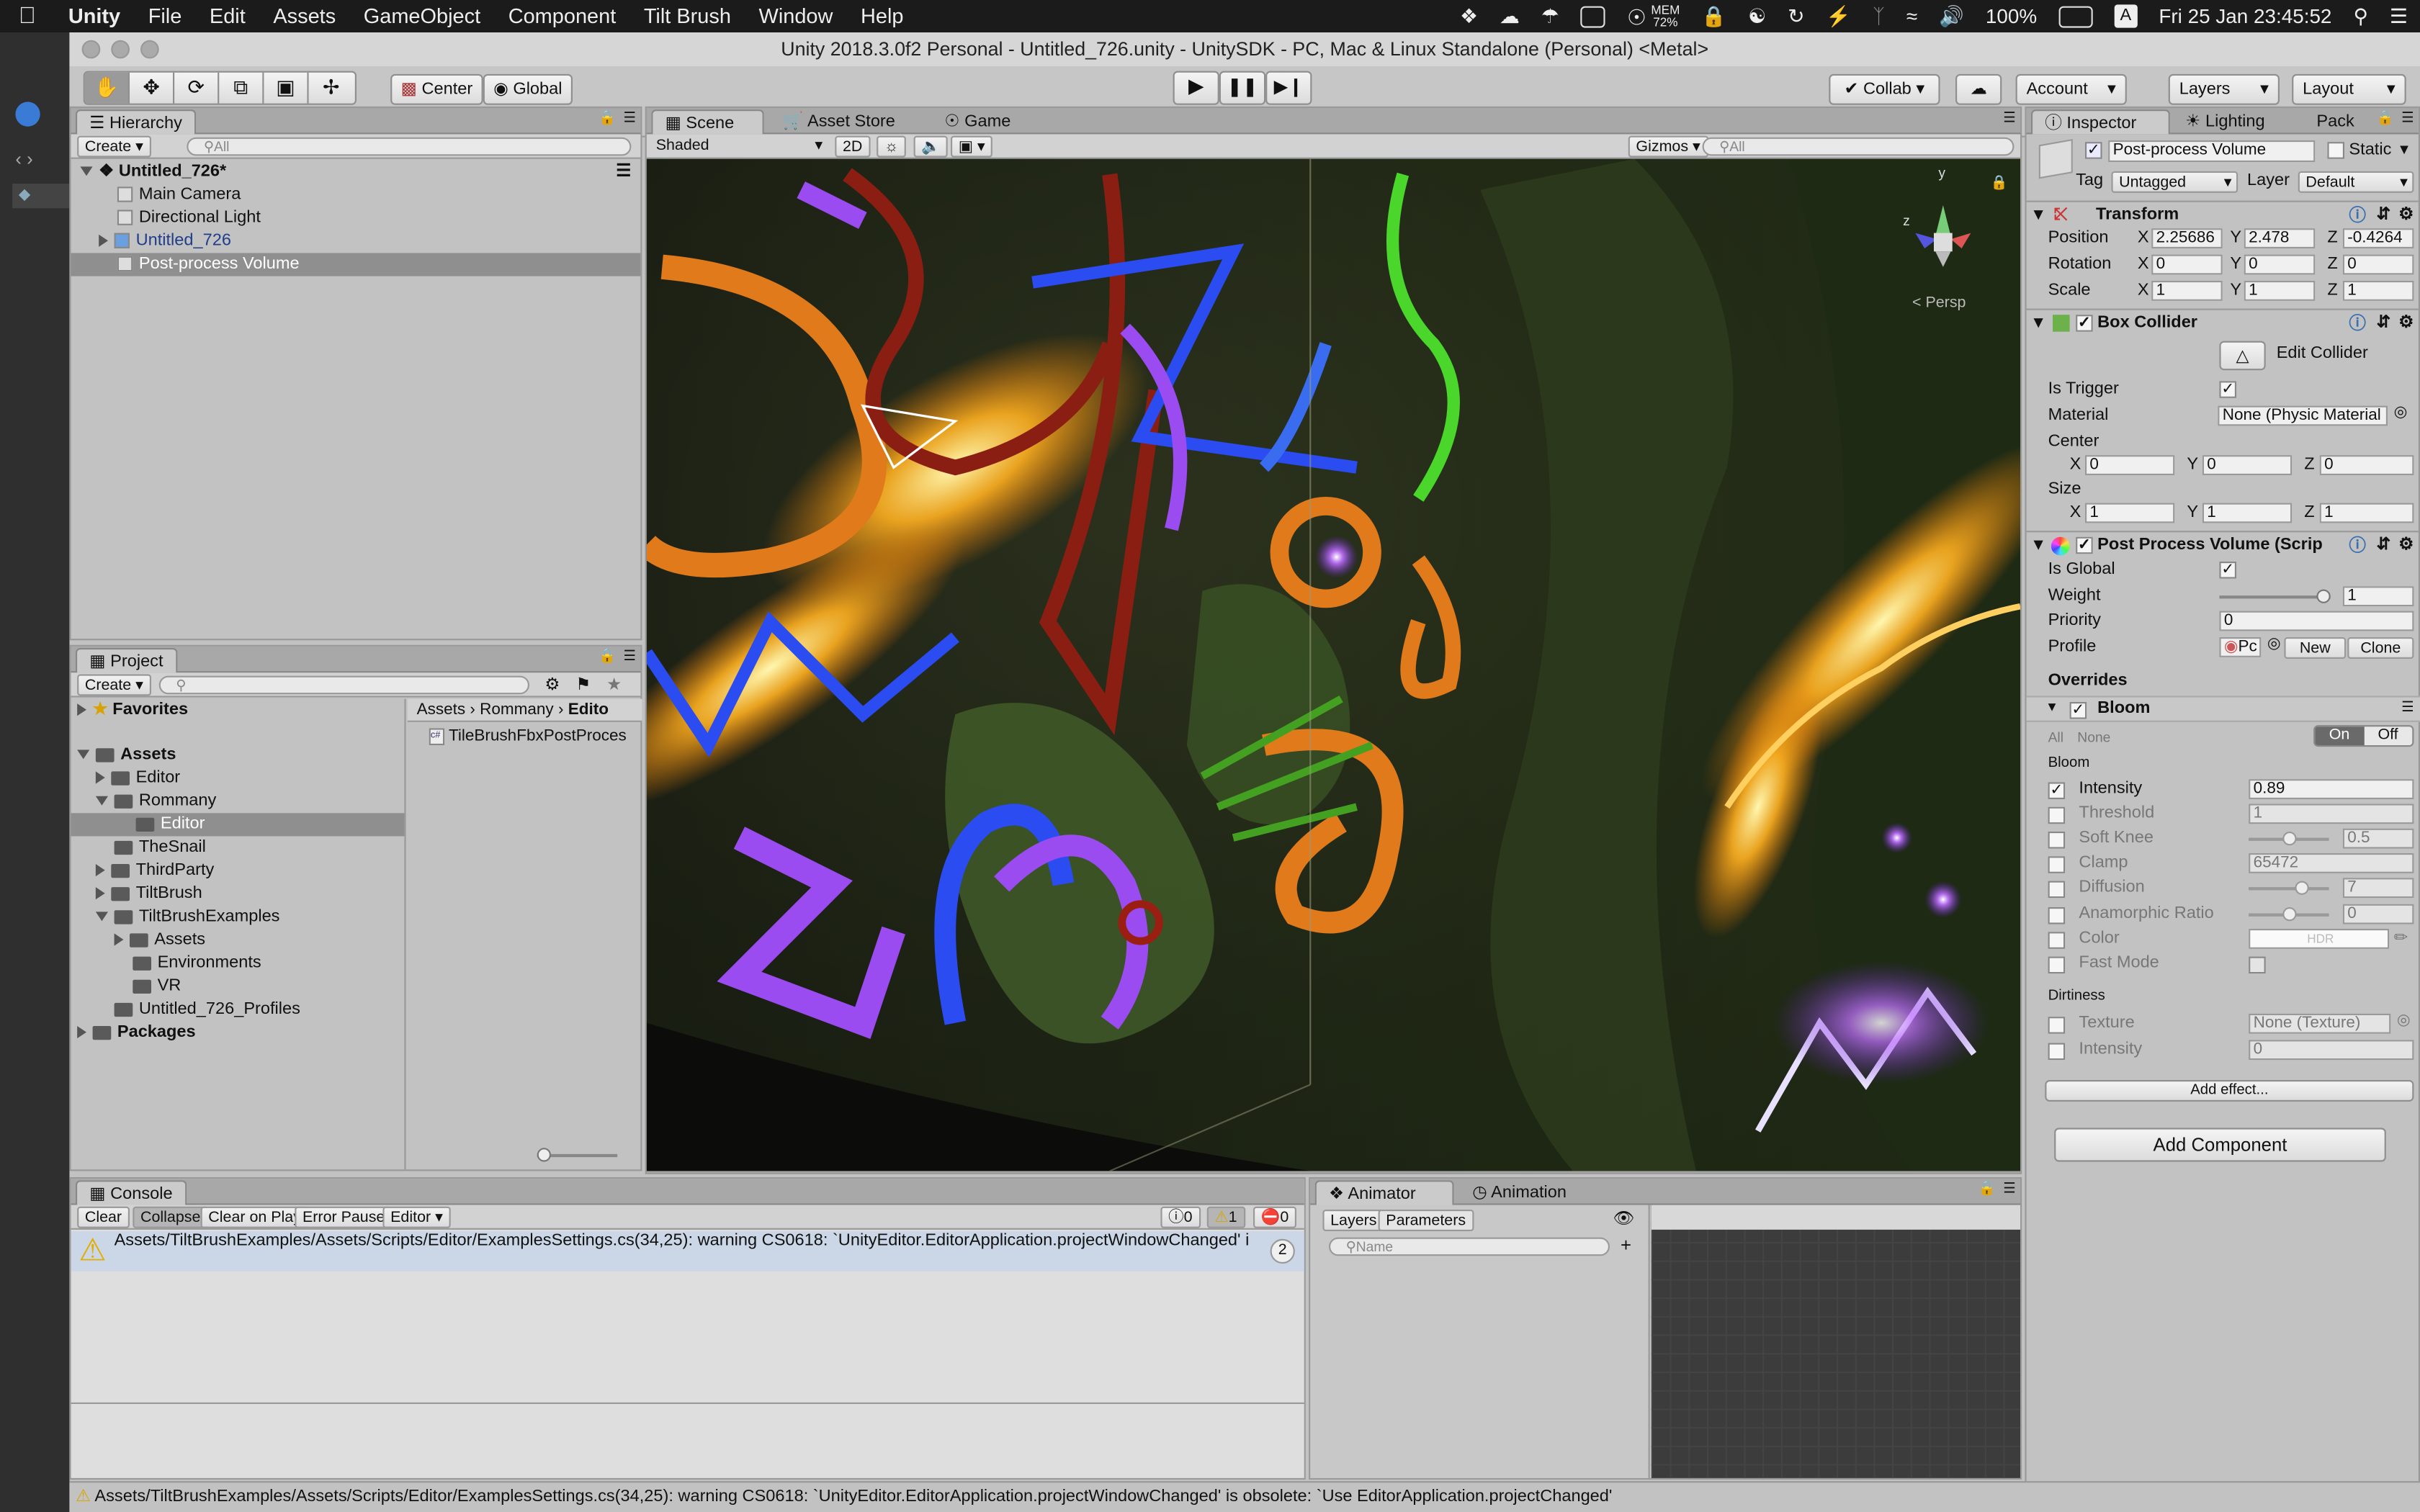 This screenshot has width=2420, height=1512. Describe the element at coordinates (1275, 1217) in the screenshot. I see `error-filter-button: ⛔0` at that location.